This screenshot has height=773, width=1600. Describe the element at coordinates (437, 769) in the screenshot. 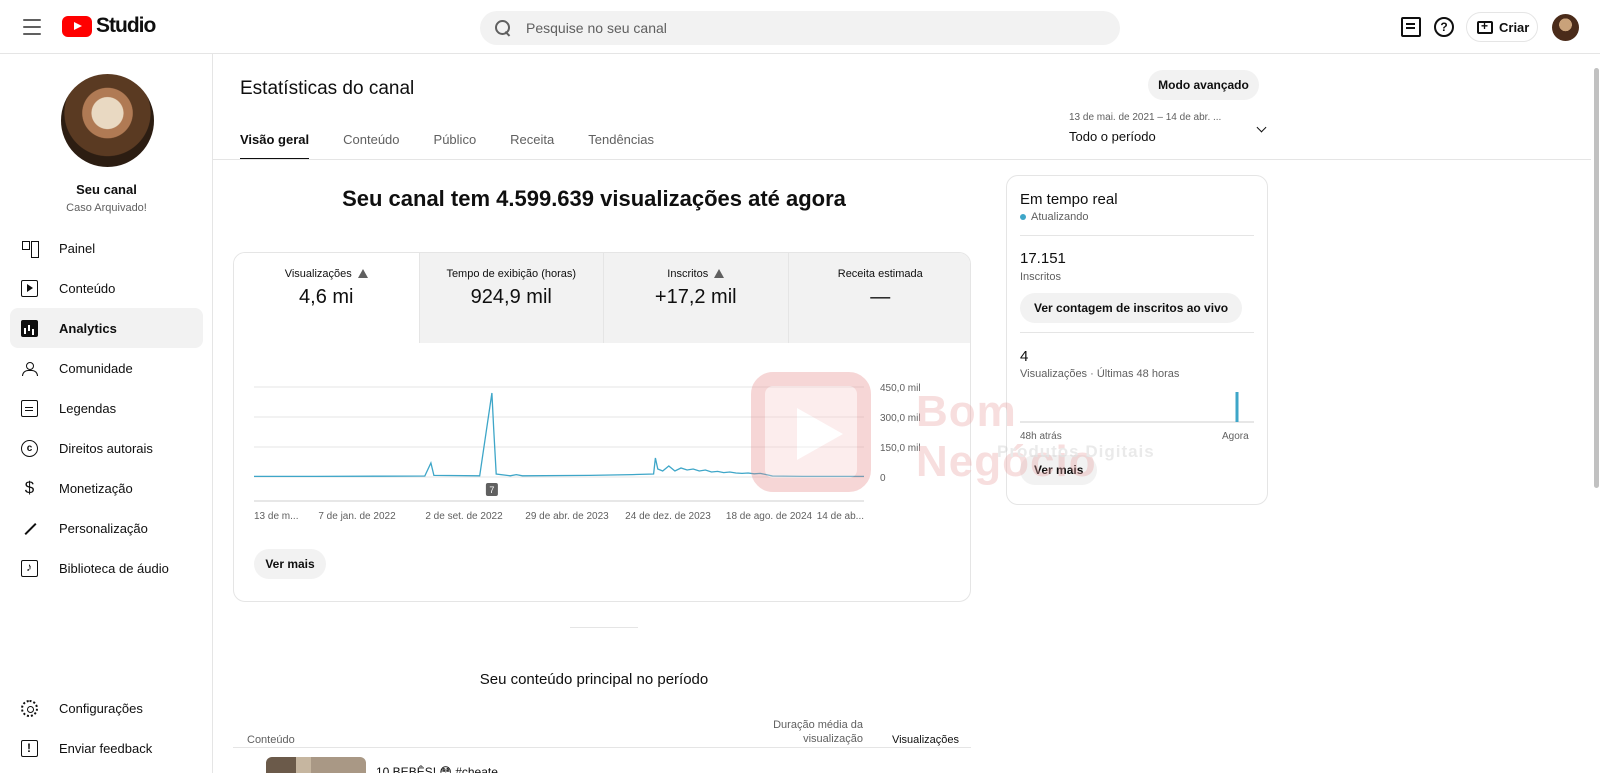

I see `video-title: 10 BEBÊS! 😳 #cheate` at that location.